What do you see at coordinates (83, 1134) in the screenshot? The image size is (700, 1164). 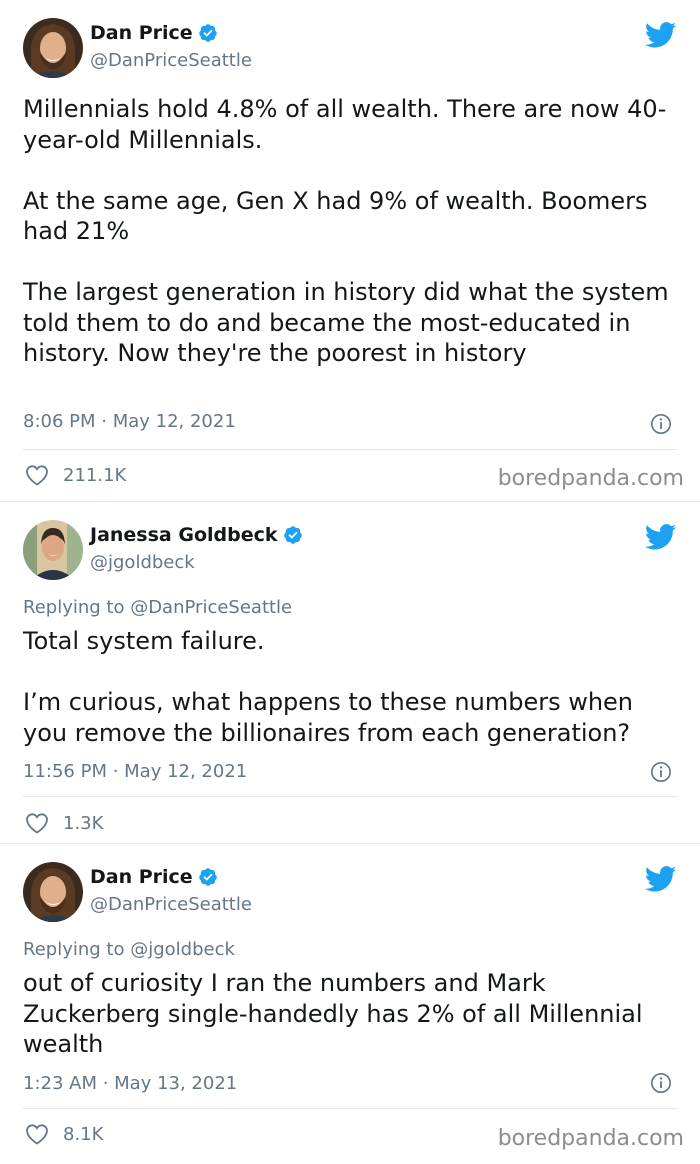 I see `like-count: 8.1K` at bounding box center [83, 1134].